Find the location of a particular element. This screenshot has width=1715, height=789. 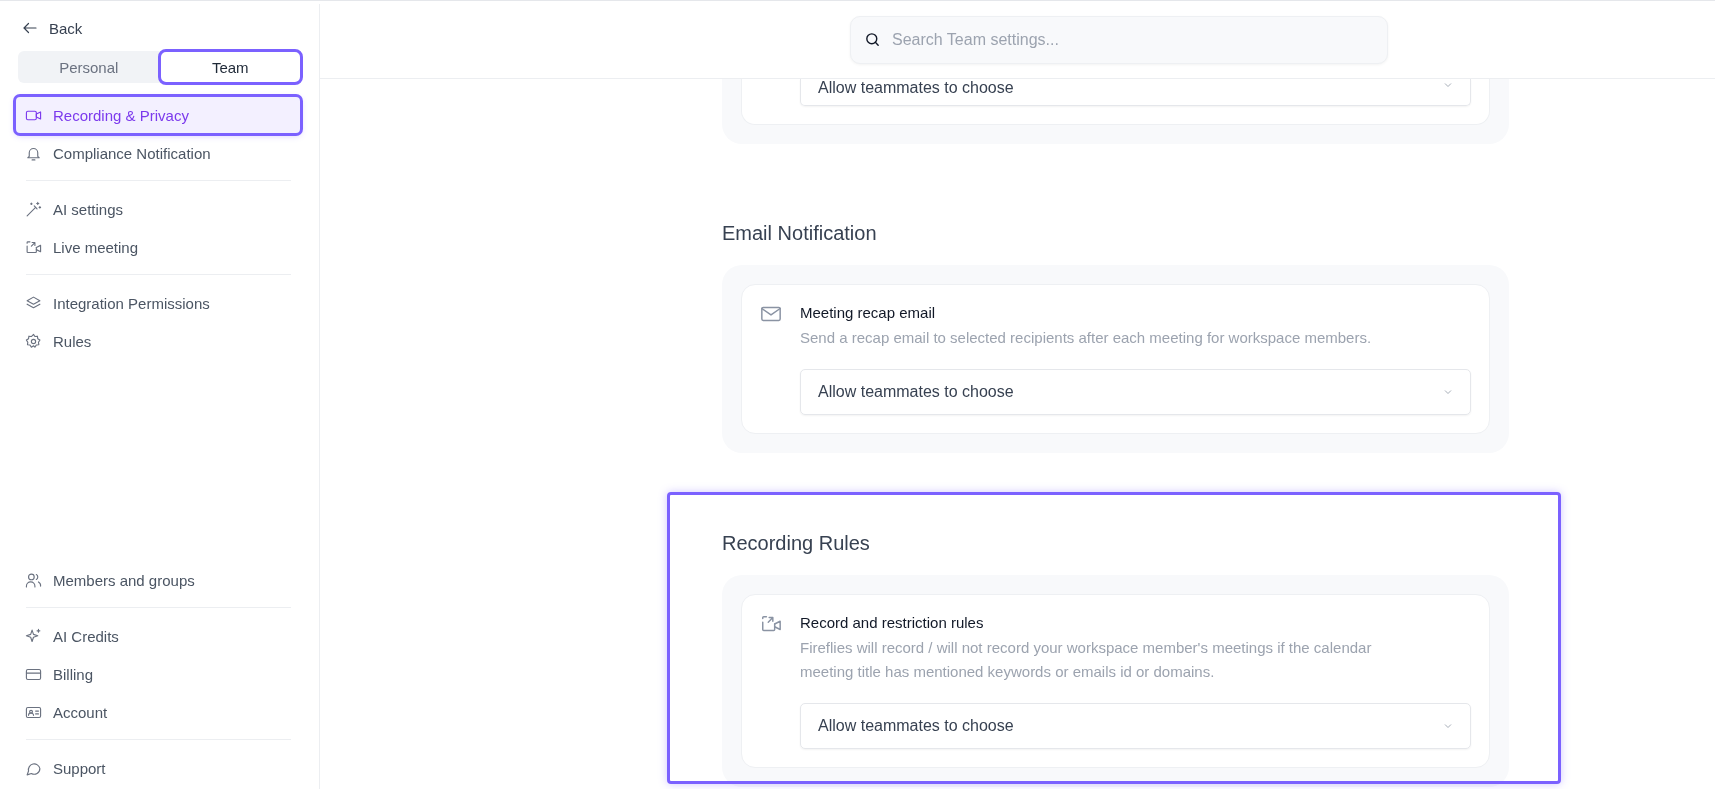

setting-description: Send a recap email to selected recipients after each meeting for workspace members. is located at coordinates (1086, 338).